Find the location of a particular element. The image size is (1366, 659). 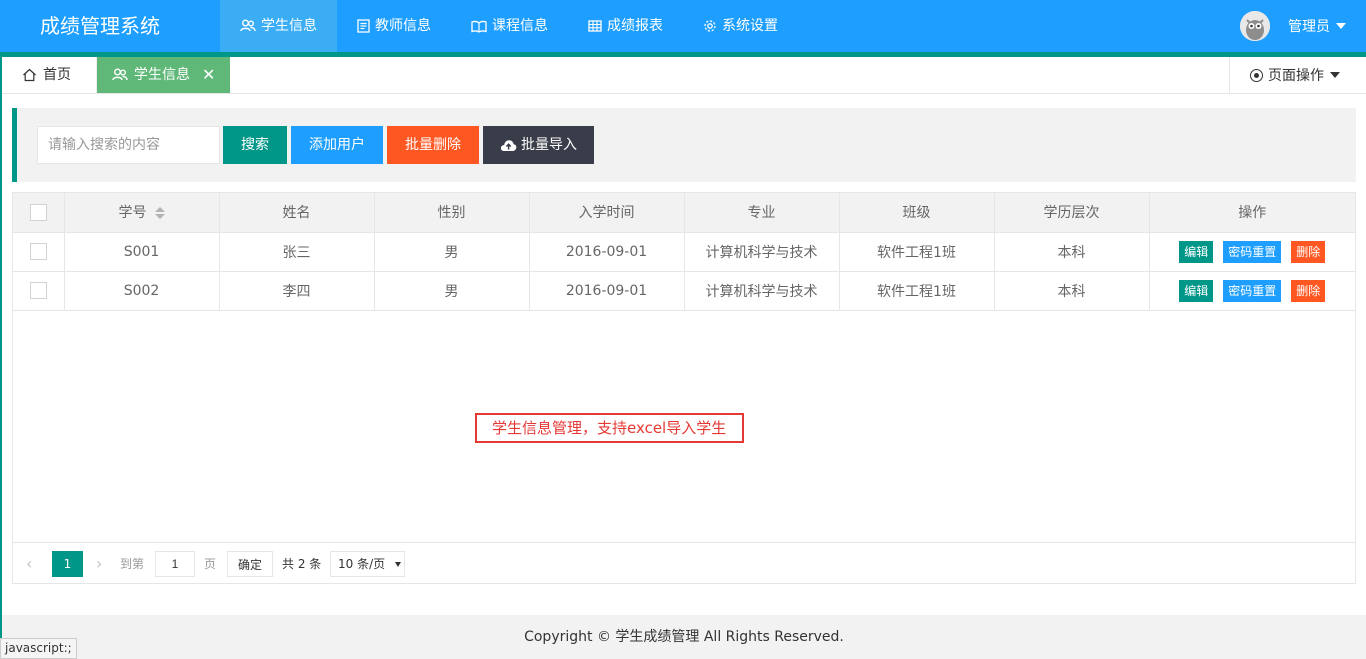

tab-label: 学生信息 is located at coordinates (162, 75).